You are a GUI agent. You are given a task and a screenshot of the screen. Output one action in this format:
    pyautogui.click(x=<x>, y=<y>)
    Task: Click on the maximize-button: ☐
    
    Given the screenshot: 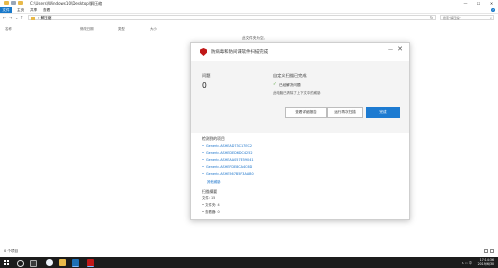 What is the action you would take?
    pyautogui.click(x=478, y=3)
    